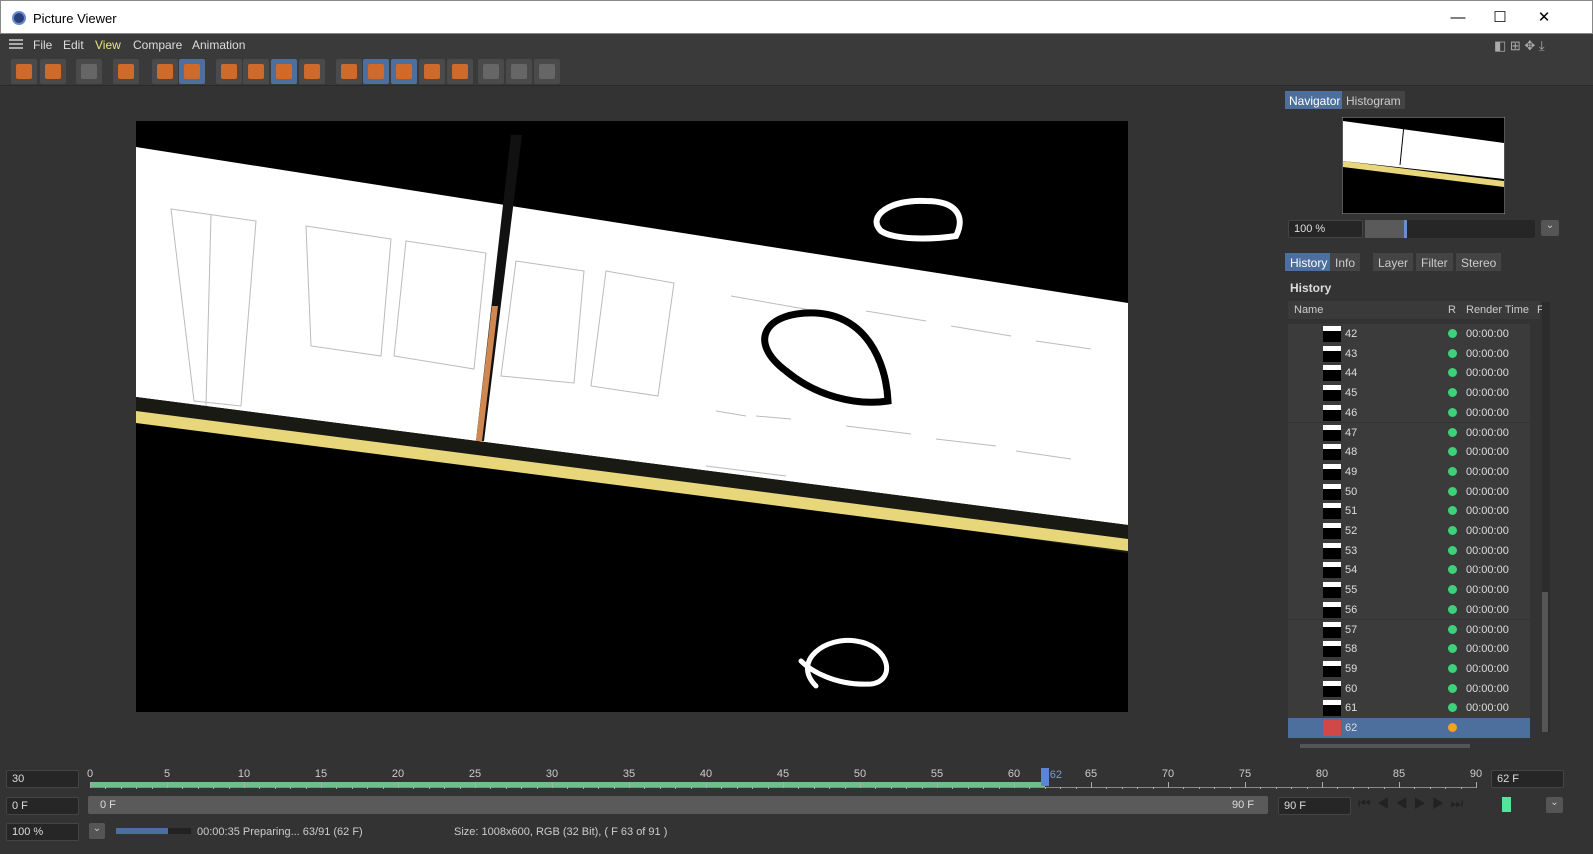  What do you see at coordinates (42, 806) in the screenshot?
I see `start-frame-field: 0 F` at bounding box center [42, 806].